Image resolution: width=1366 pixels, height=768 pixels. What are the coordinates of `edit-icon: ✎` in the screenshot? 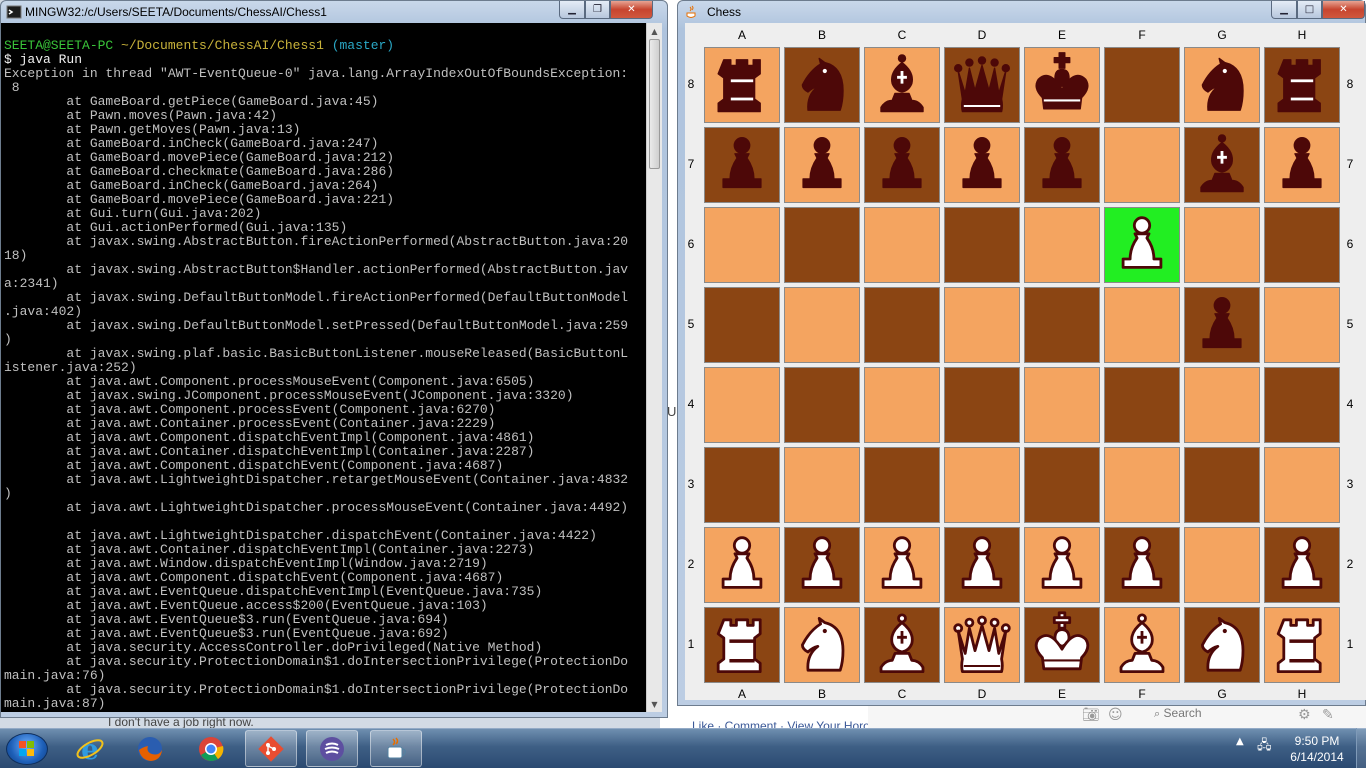 It's located at (1328, 715).